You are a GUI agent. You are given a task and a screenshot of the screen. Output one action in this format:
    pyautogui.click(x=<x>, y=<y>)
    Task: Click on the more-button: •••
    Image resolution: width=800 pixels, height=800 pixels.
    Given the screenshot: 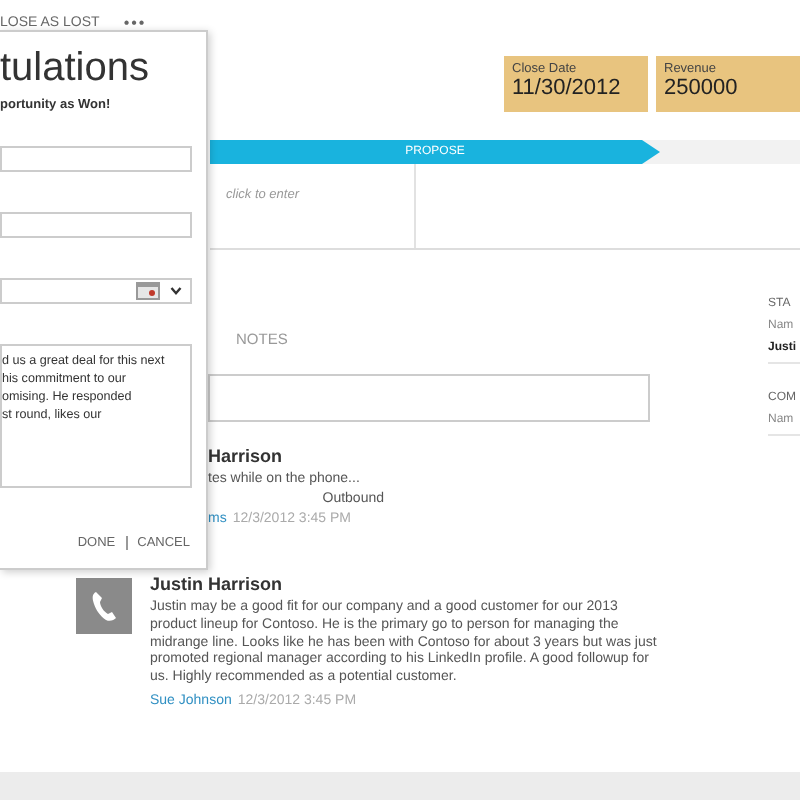 What is the action you would take?
    pyautogui.click(x=135, y=22)
    